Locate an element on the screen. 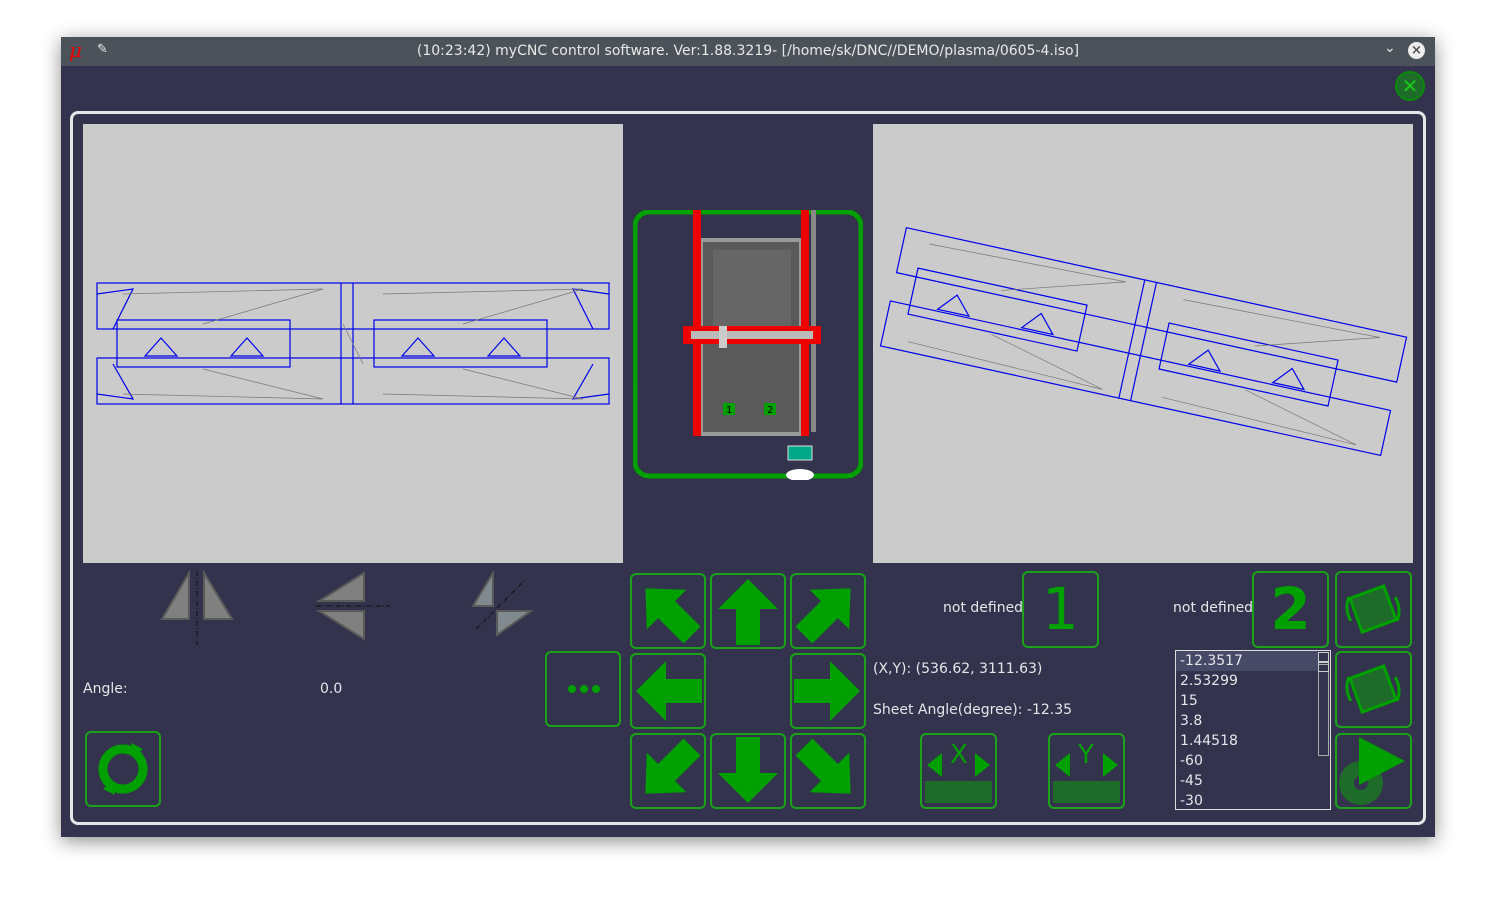 The image size is (1496, 899). more-options-button is located at coordinates (583, 689).